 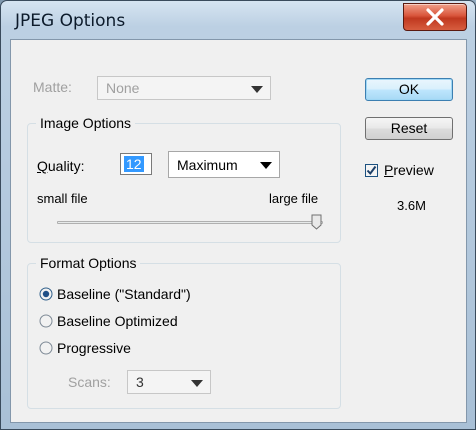 I want to click on file-size-readout: 3.6M, so click(x=411, y=205).